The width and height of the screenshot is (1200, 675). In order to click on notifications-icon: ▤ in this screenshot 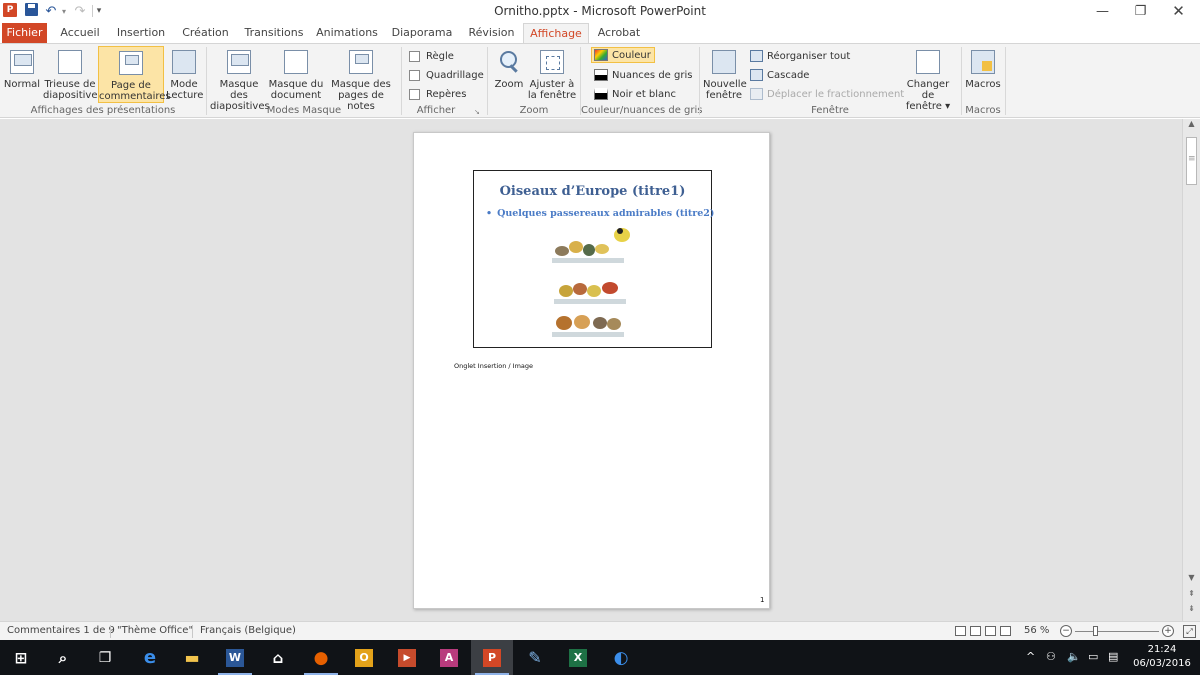, I will do `click(1113, 656)`.